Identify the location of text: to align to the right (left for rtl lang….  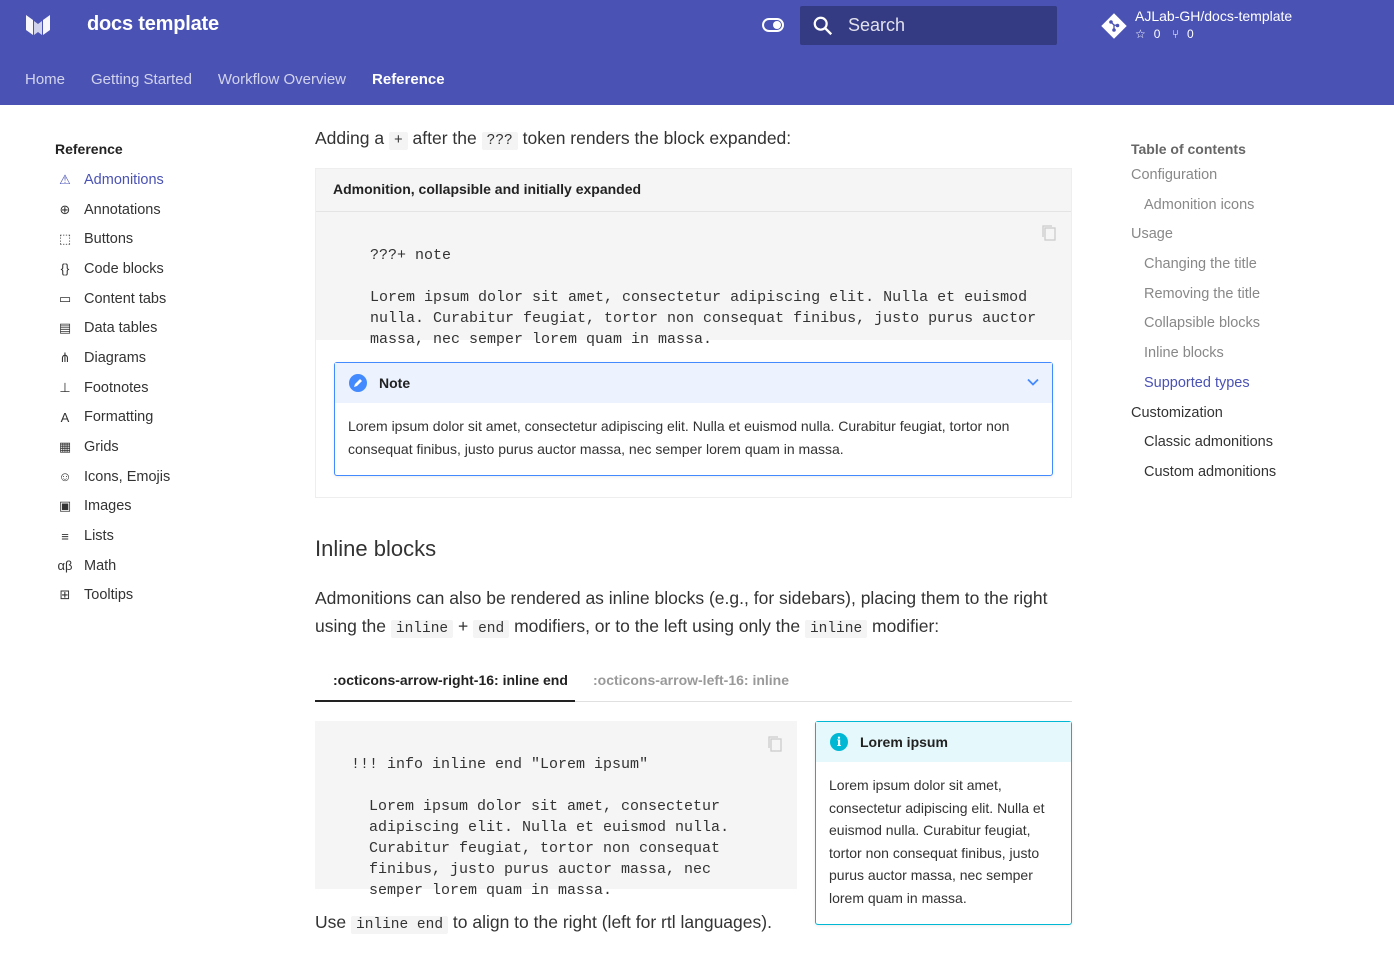
(612, 922).